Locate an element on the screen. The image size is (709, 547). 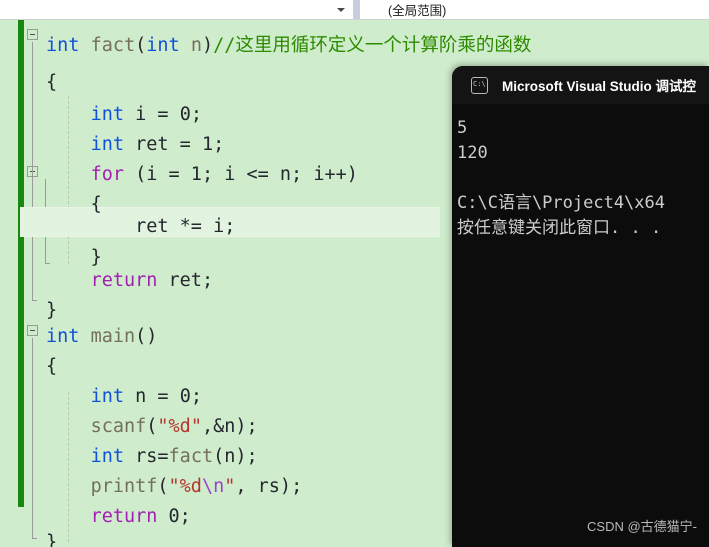
outline-collapse-fact is located at coordinates (32, 34).